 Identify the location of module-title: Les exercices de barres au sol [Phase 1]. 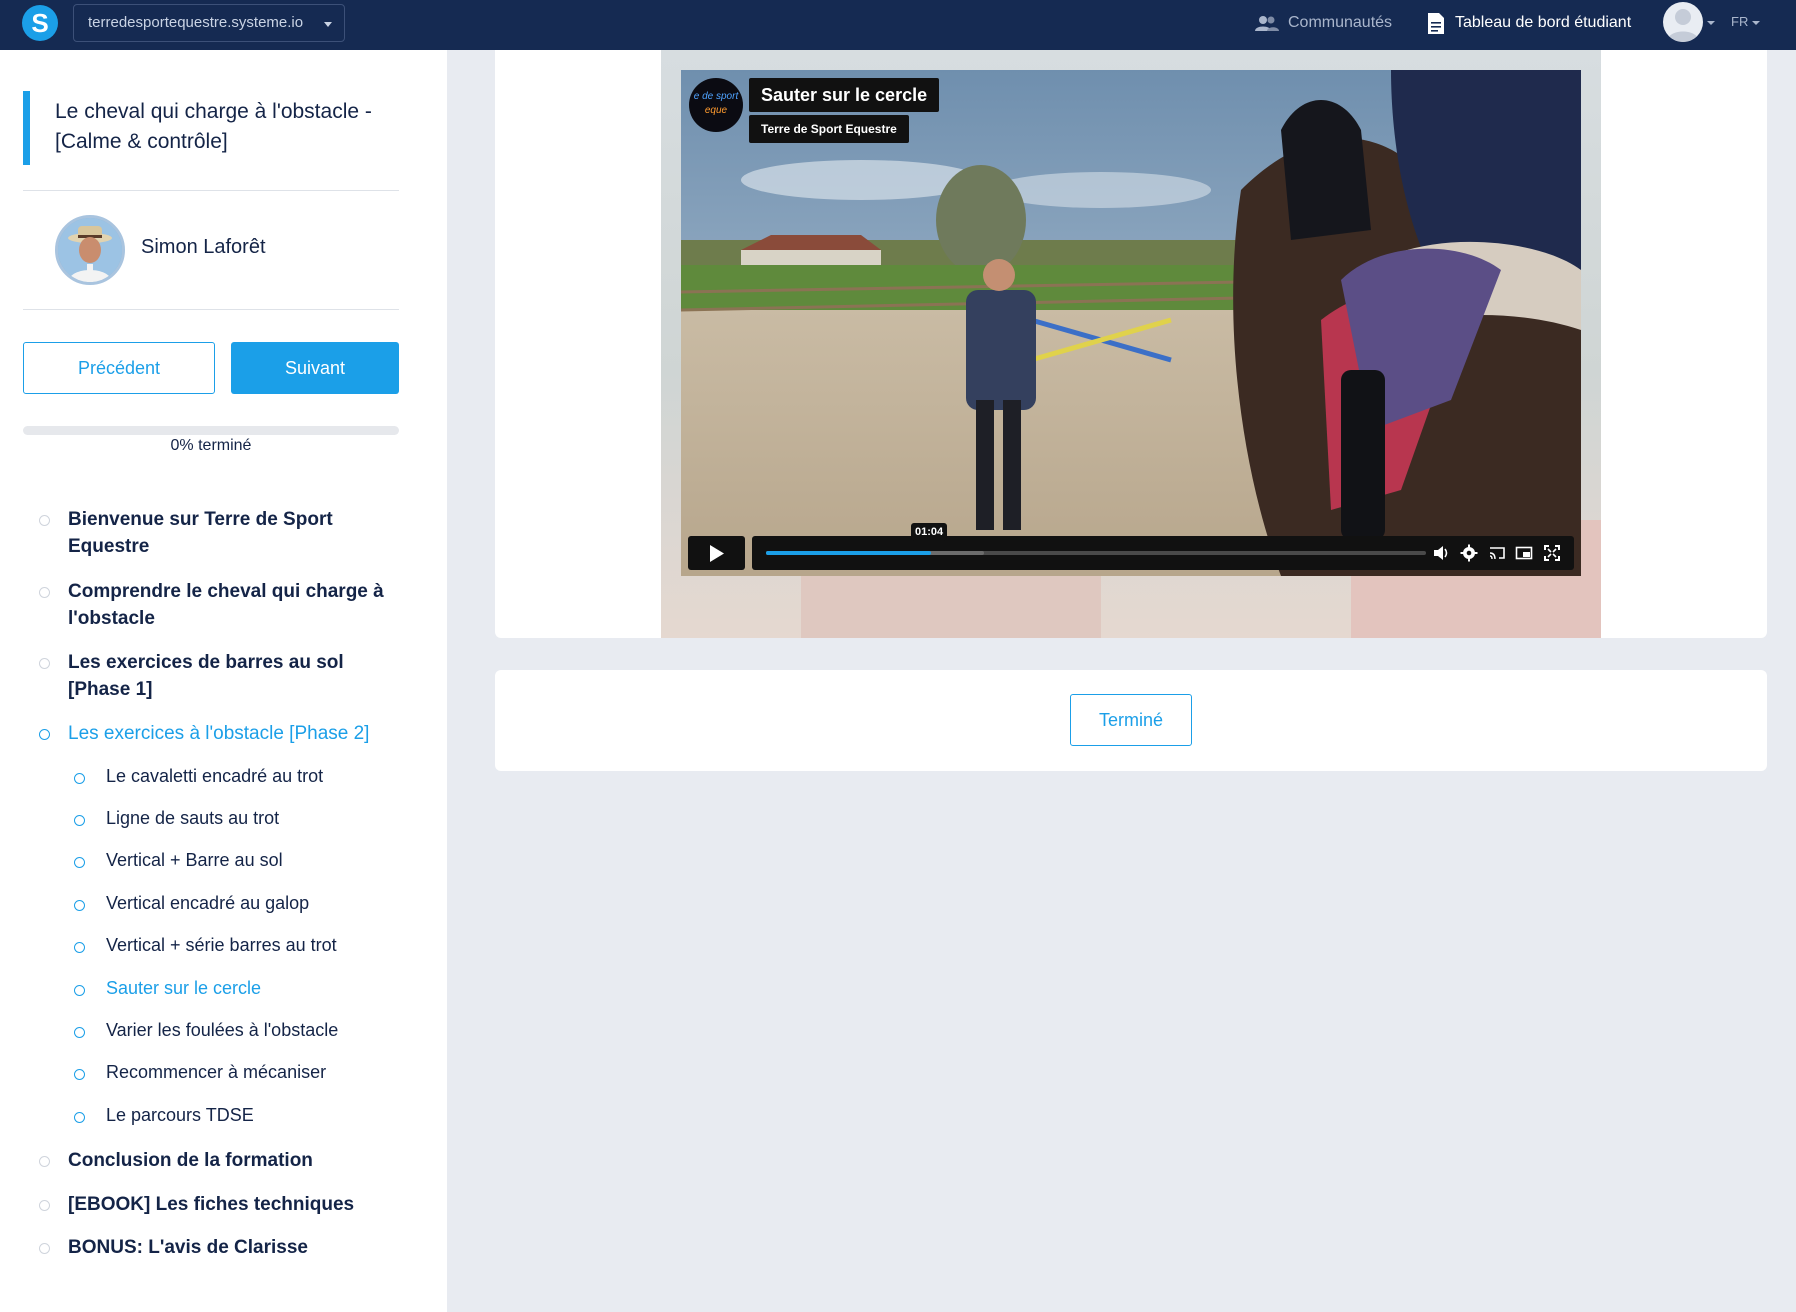
(206, 676).